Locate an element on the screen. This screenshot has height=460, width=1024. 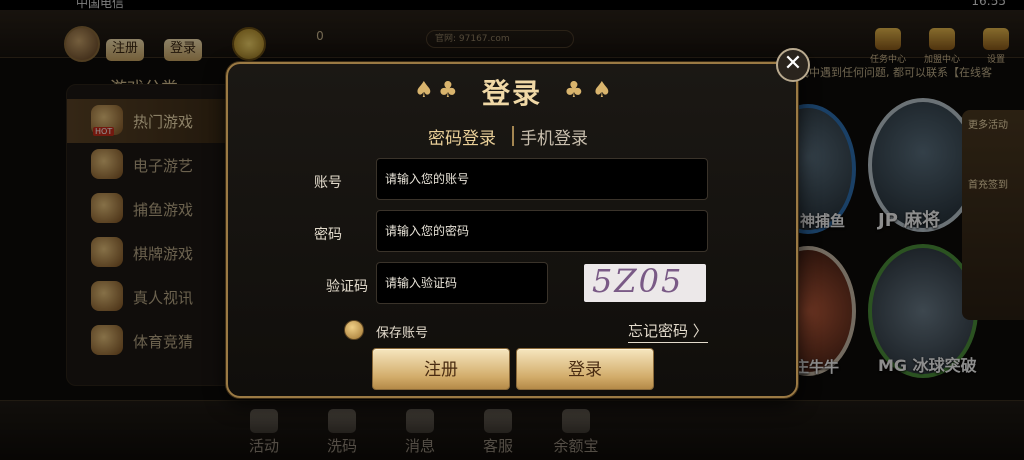
forgot-password-link: 忘记密码 〉 is located at coordinates (668, 331).